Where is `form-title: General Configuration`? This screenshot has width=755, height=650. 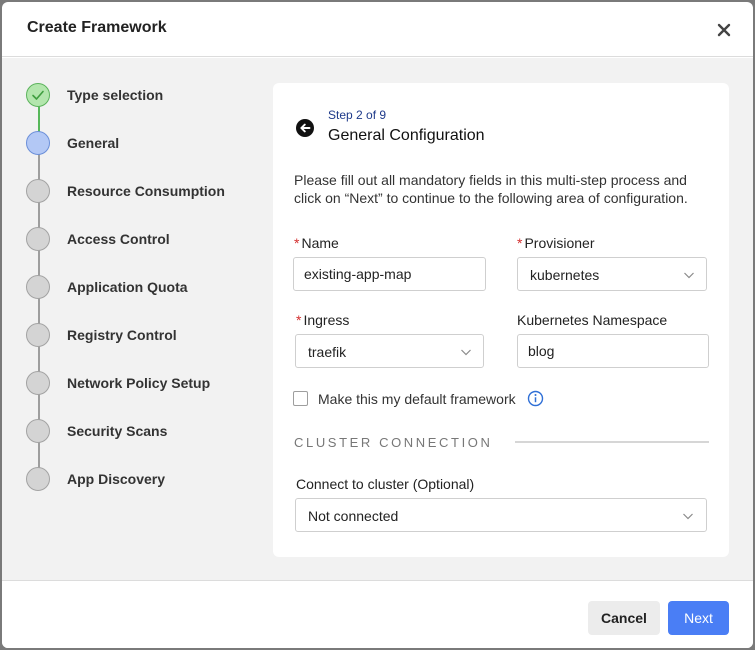
form-title: General Configuration is located at coordinates (406, 135).